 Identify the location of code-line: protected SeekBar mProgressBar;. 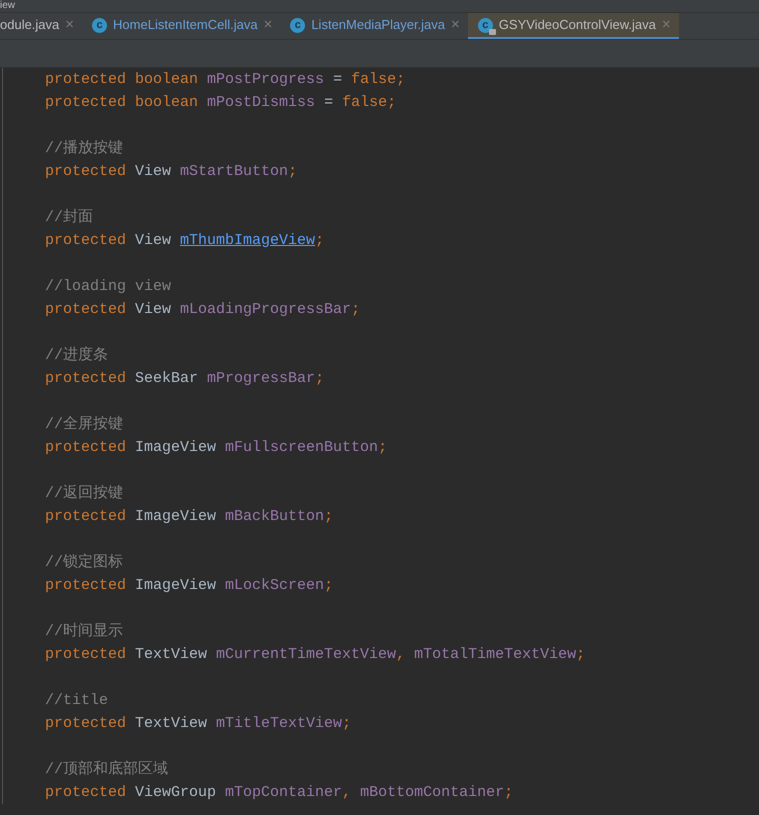
(185, 379).